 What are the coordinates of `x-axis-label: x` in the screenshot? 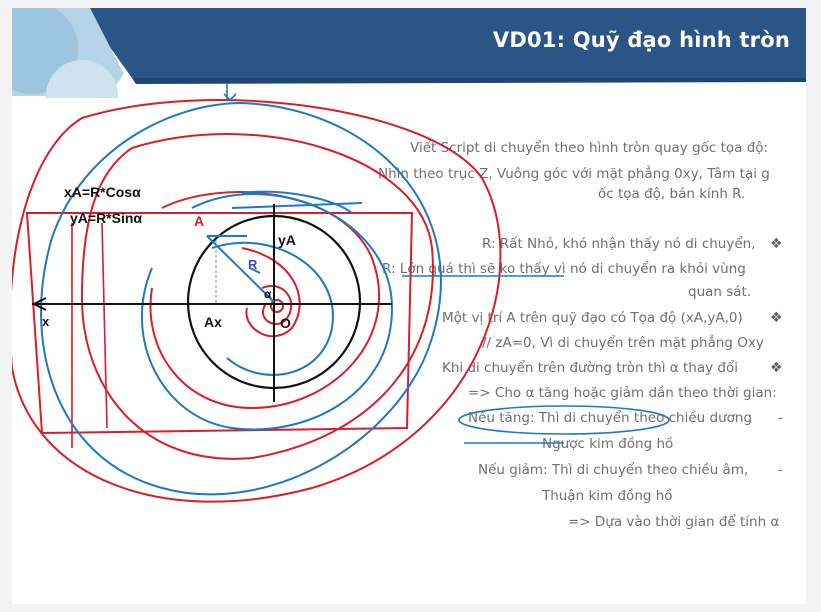 It's located at (46, 321).